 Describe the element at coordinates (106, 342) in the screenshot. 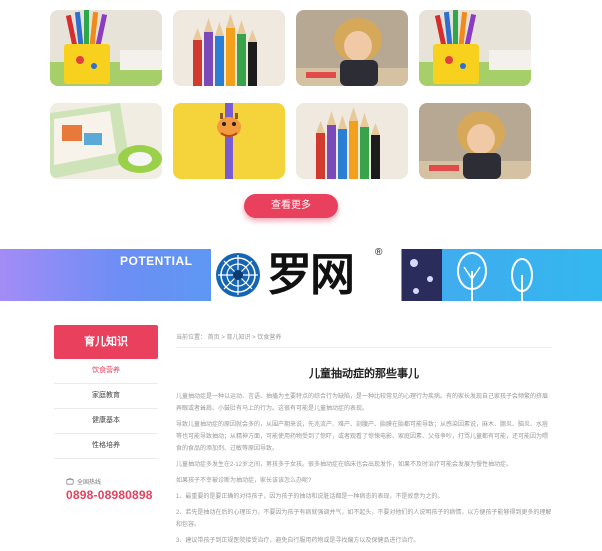

I see `sidebar-title: 育儿知识` at that location.